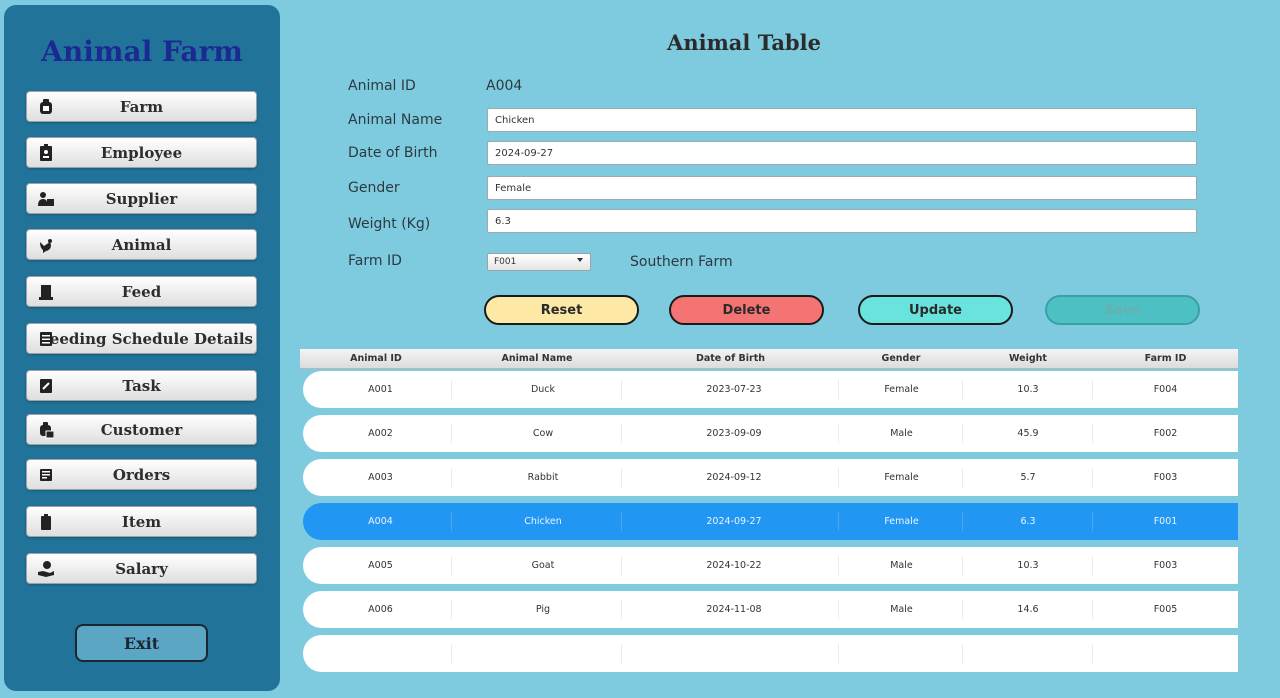 Image resolution: width=1280 pixels, height=698 pixels. Describe the element at coordinates (141, 474) in the screenshot. I see `nav-orders-button: Orders` at that location.